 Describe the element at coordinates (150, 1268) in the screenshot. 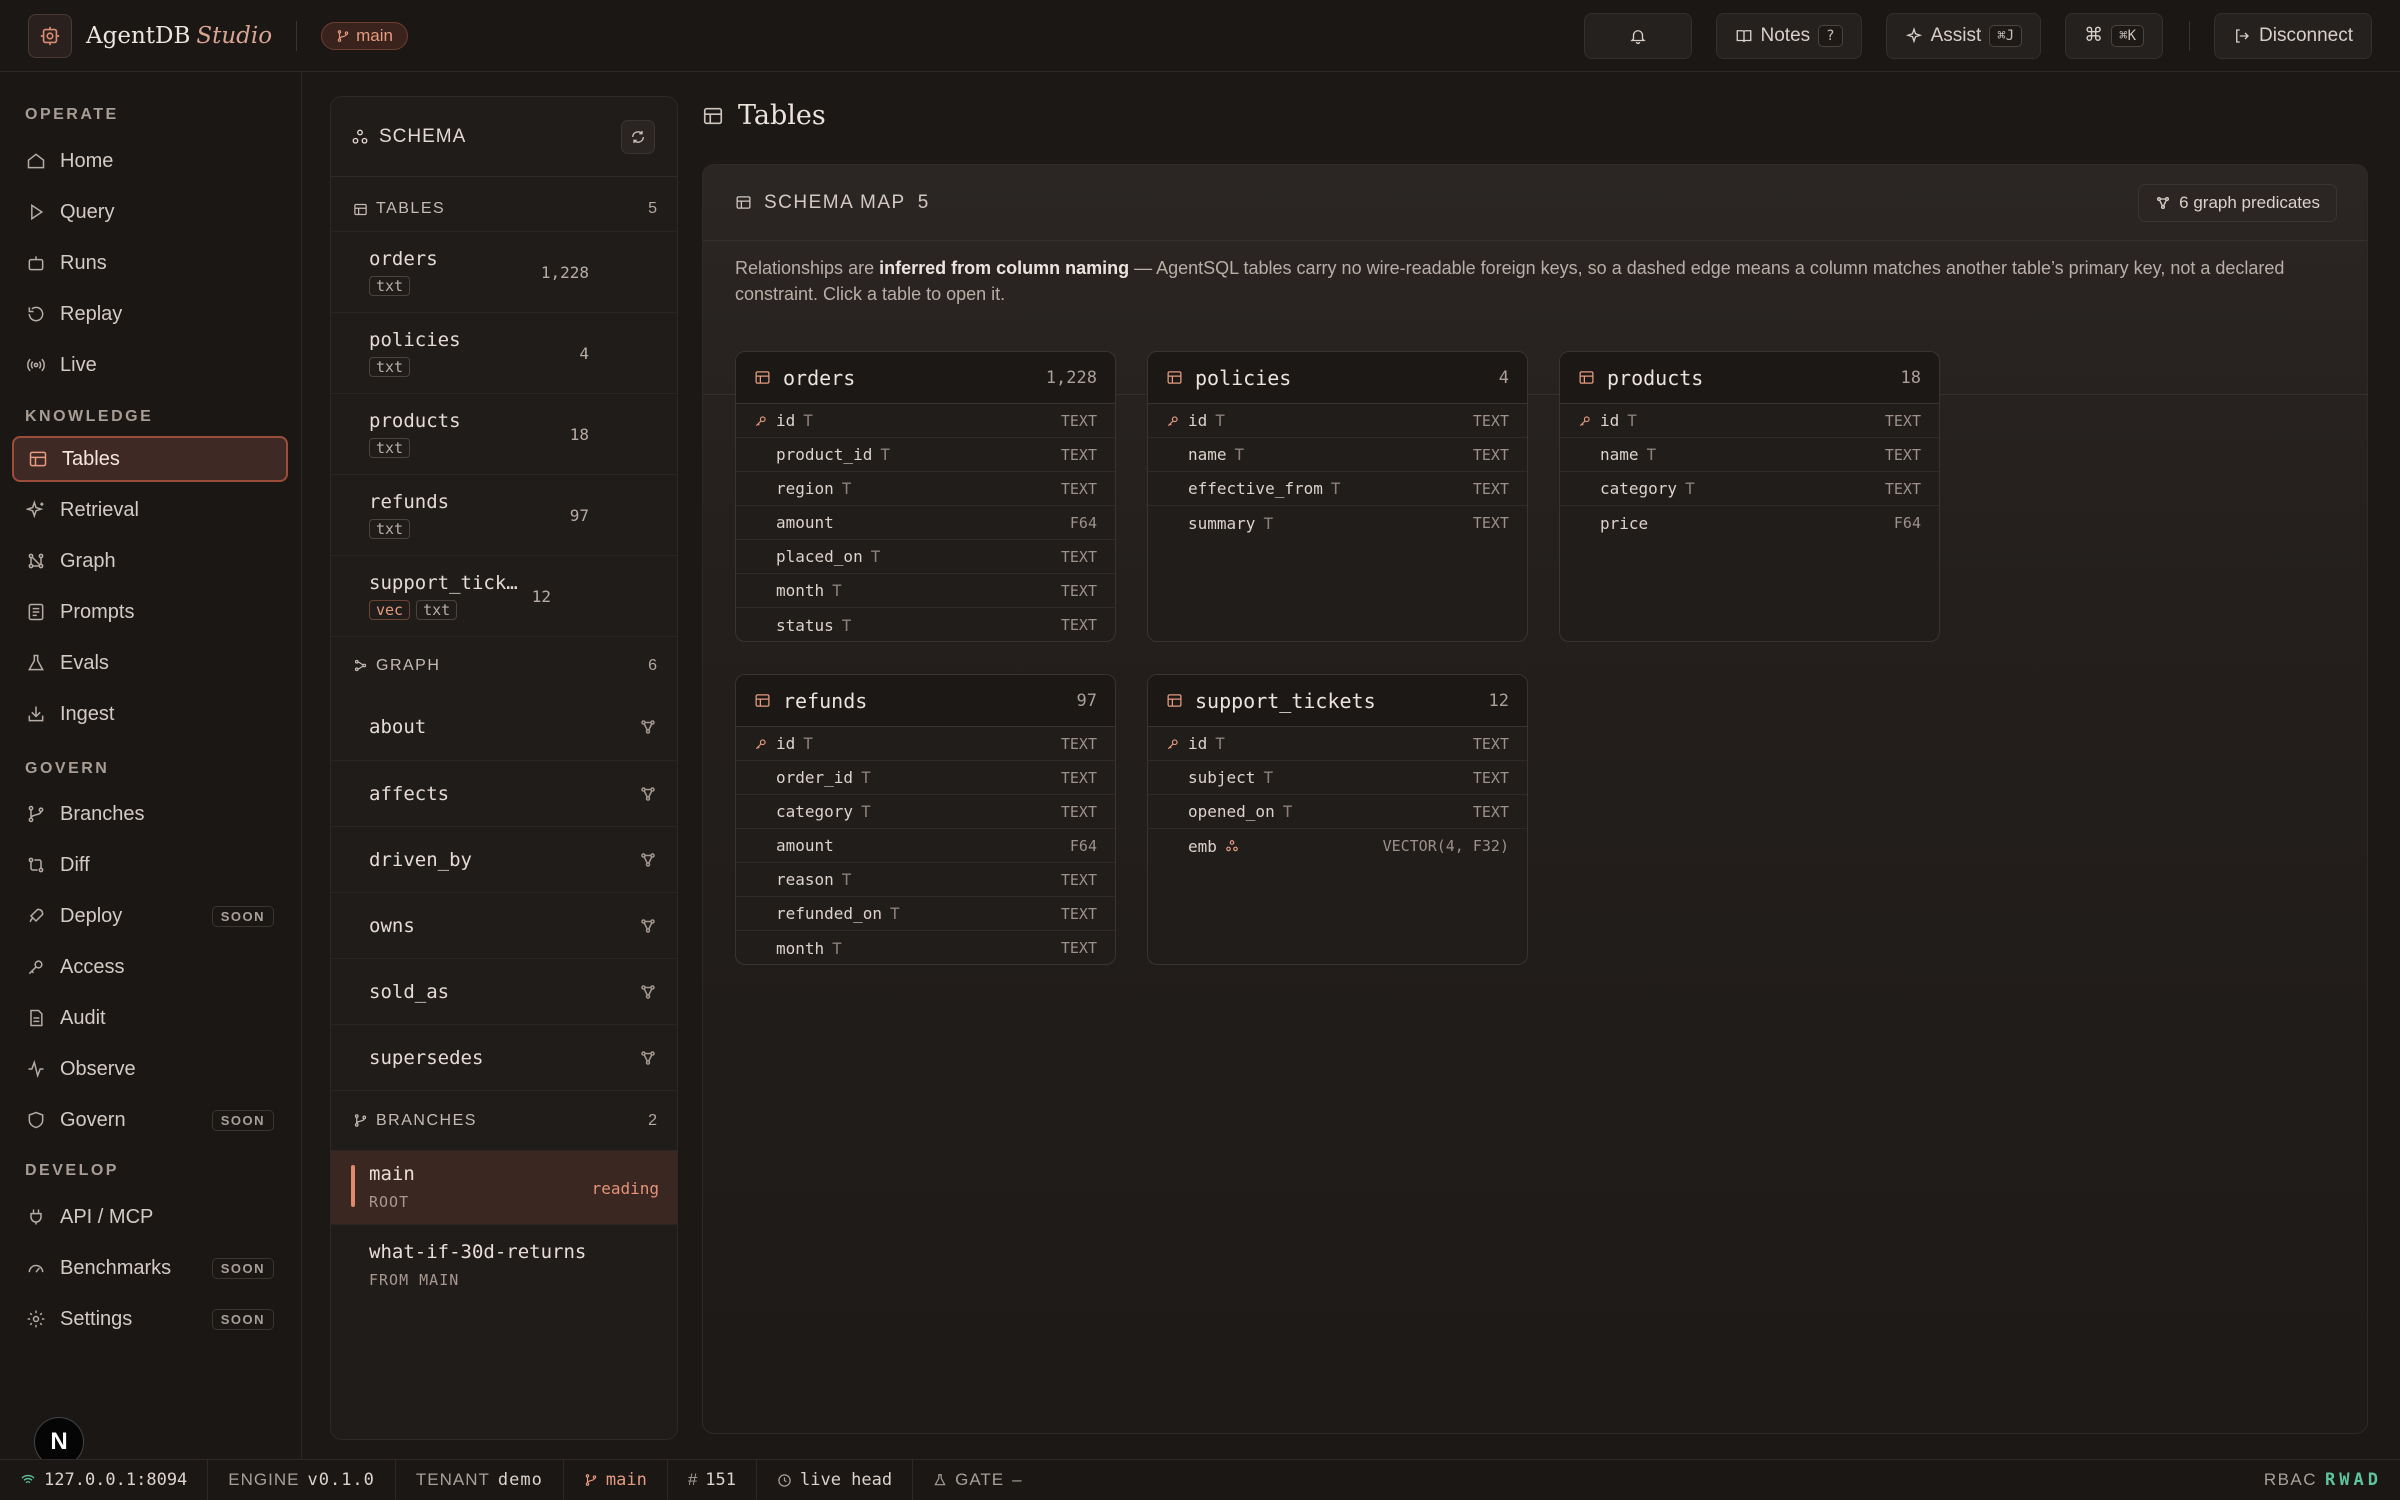

I see `nav-benchmarks: Benchmarks SOON` at that location.